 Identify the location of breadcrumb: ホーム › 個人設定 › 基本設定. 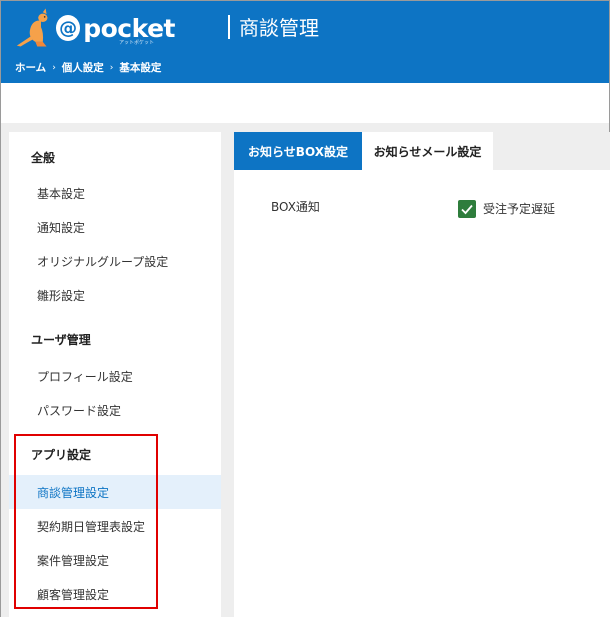
(88, 67).